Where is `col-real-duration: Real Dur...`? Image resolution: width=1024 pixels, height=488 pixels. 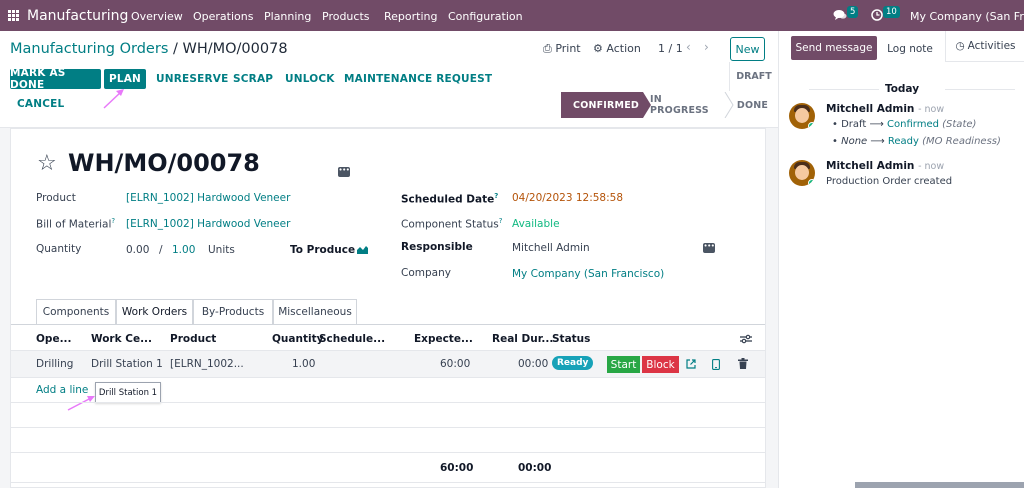
col-real-duration: Real Dur... is located at coordinates (522, 339).